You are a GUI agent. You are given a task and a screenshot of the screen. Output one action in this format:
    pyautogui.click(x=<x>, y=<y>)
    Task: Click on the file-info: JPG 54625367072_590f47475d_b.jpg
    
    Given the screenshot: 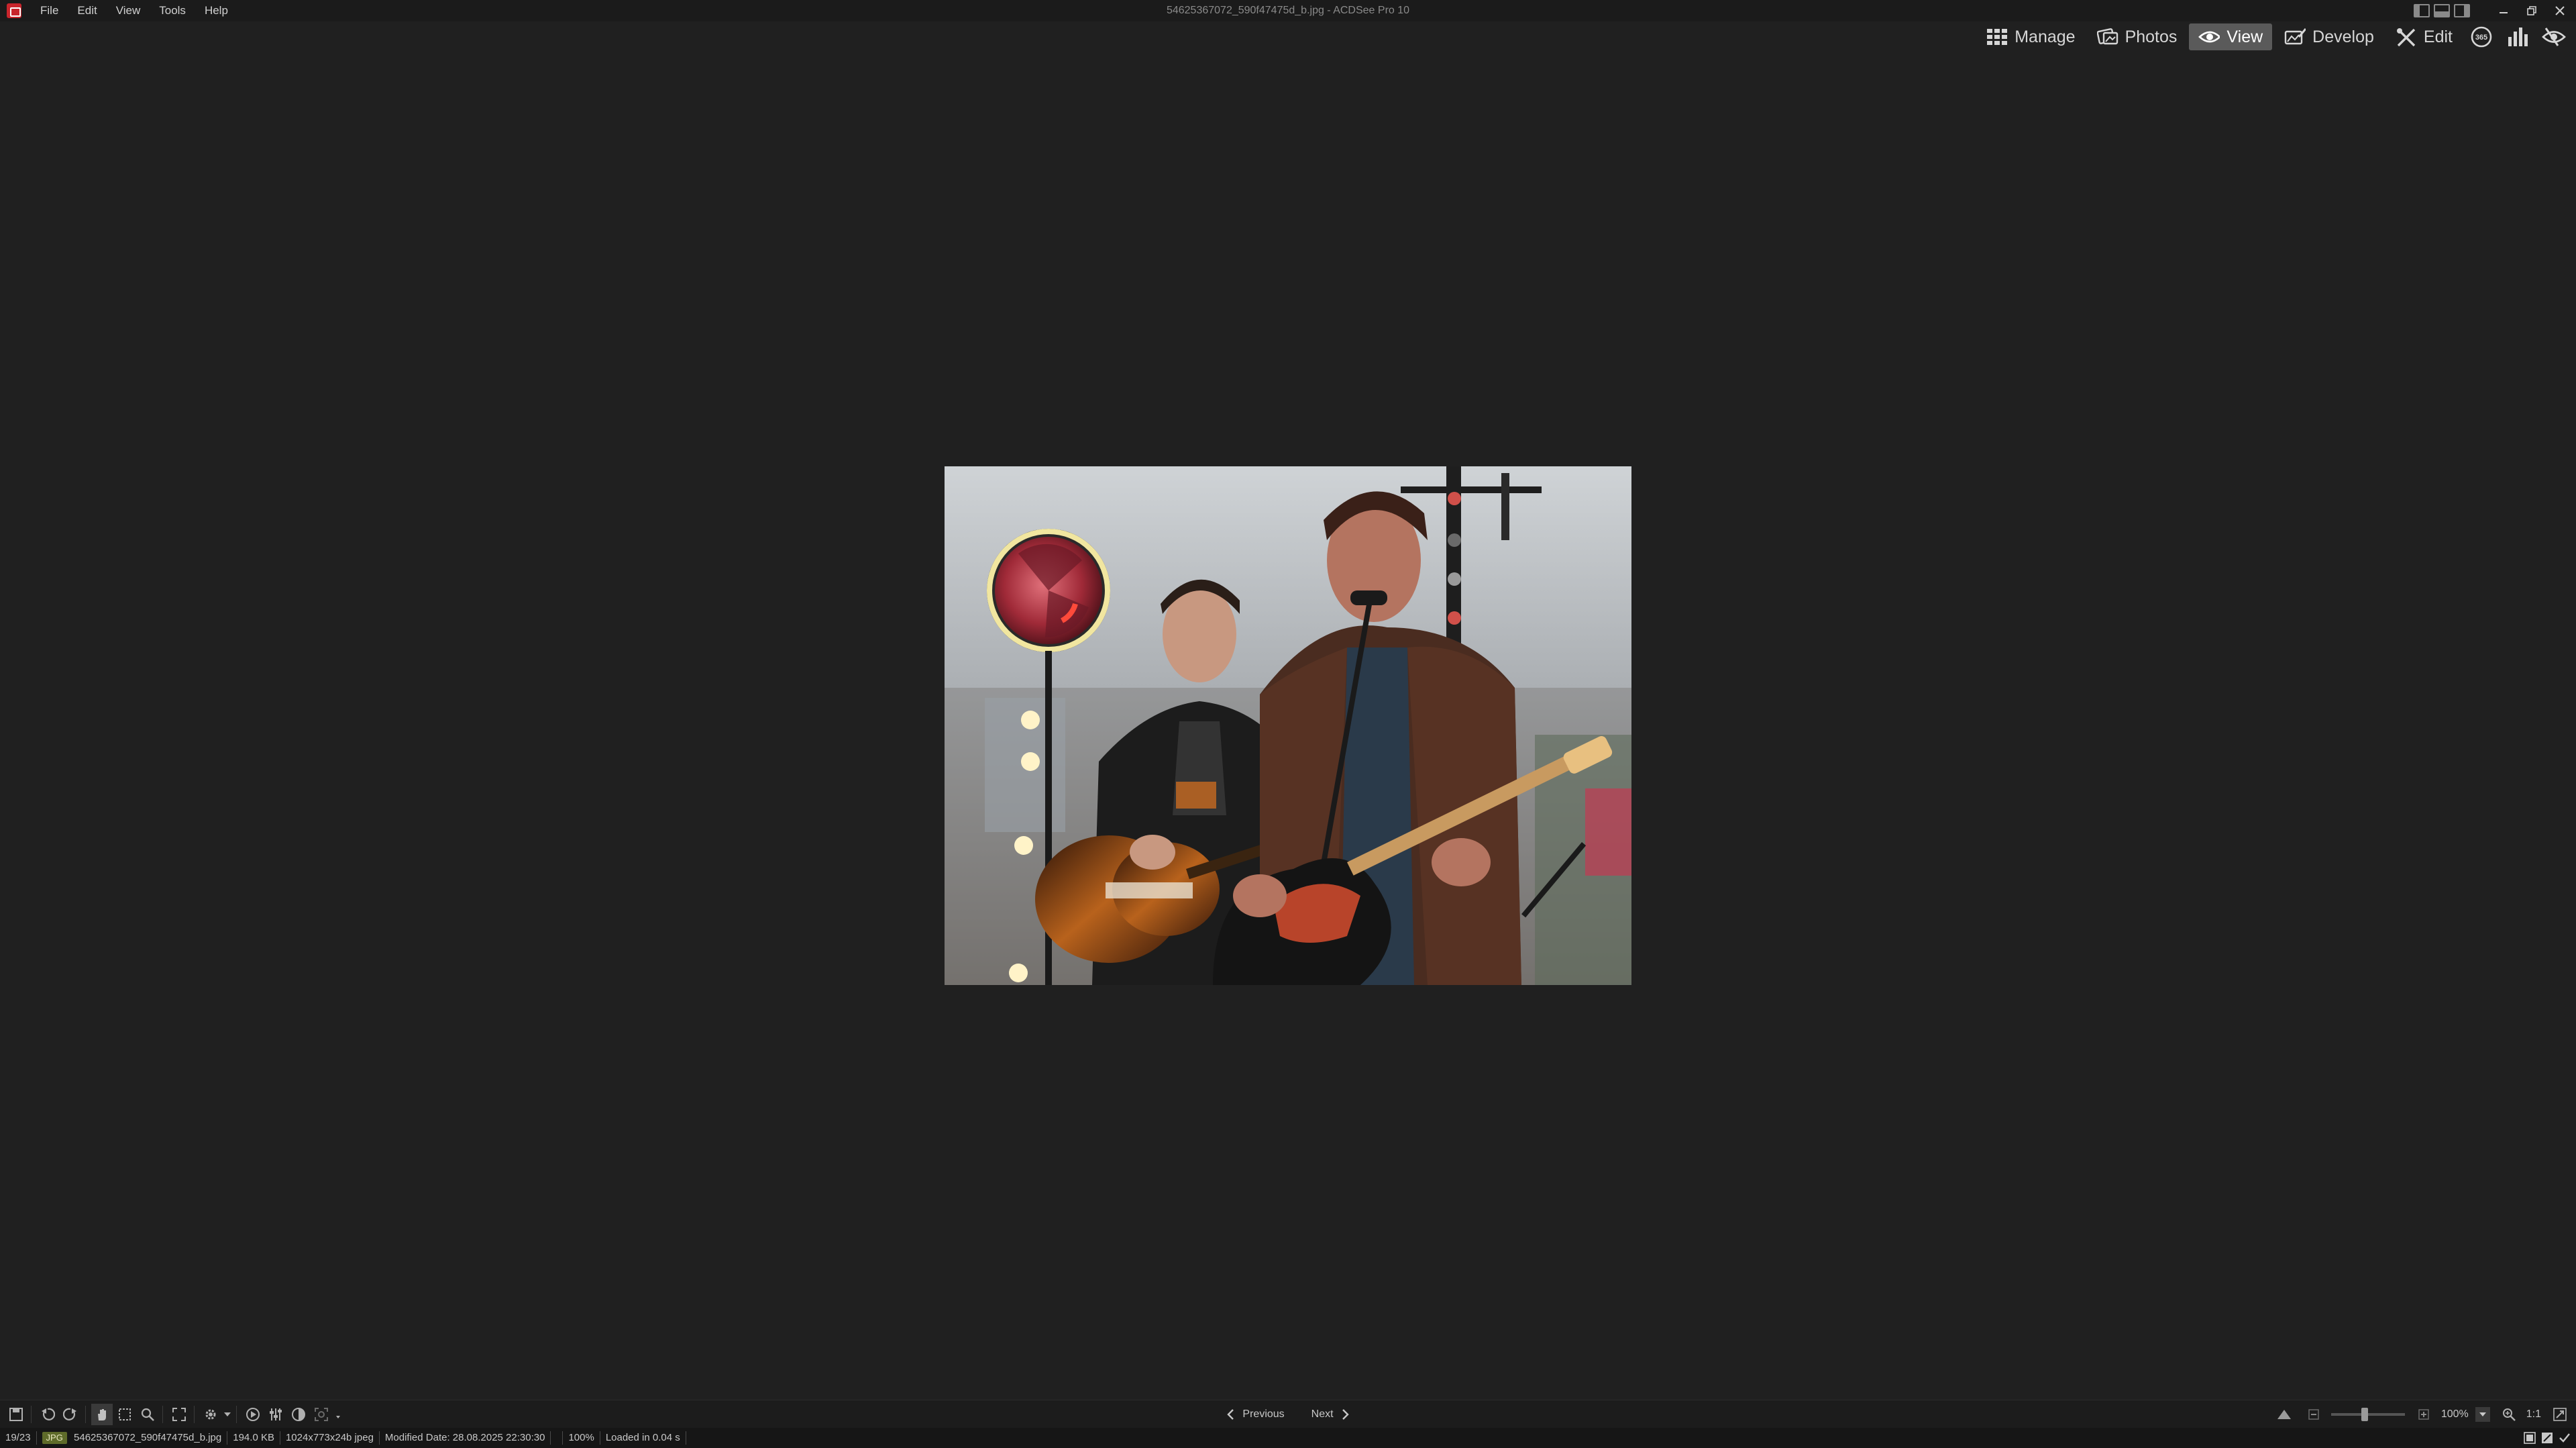 What is the action you would take?
    pyautogui.click(x=132, y=1438)
    